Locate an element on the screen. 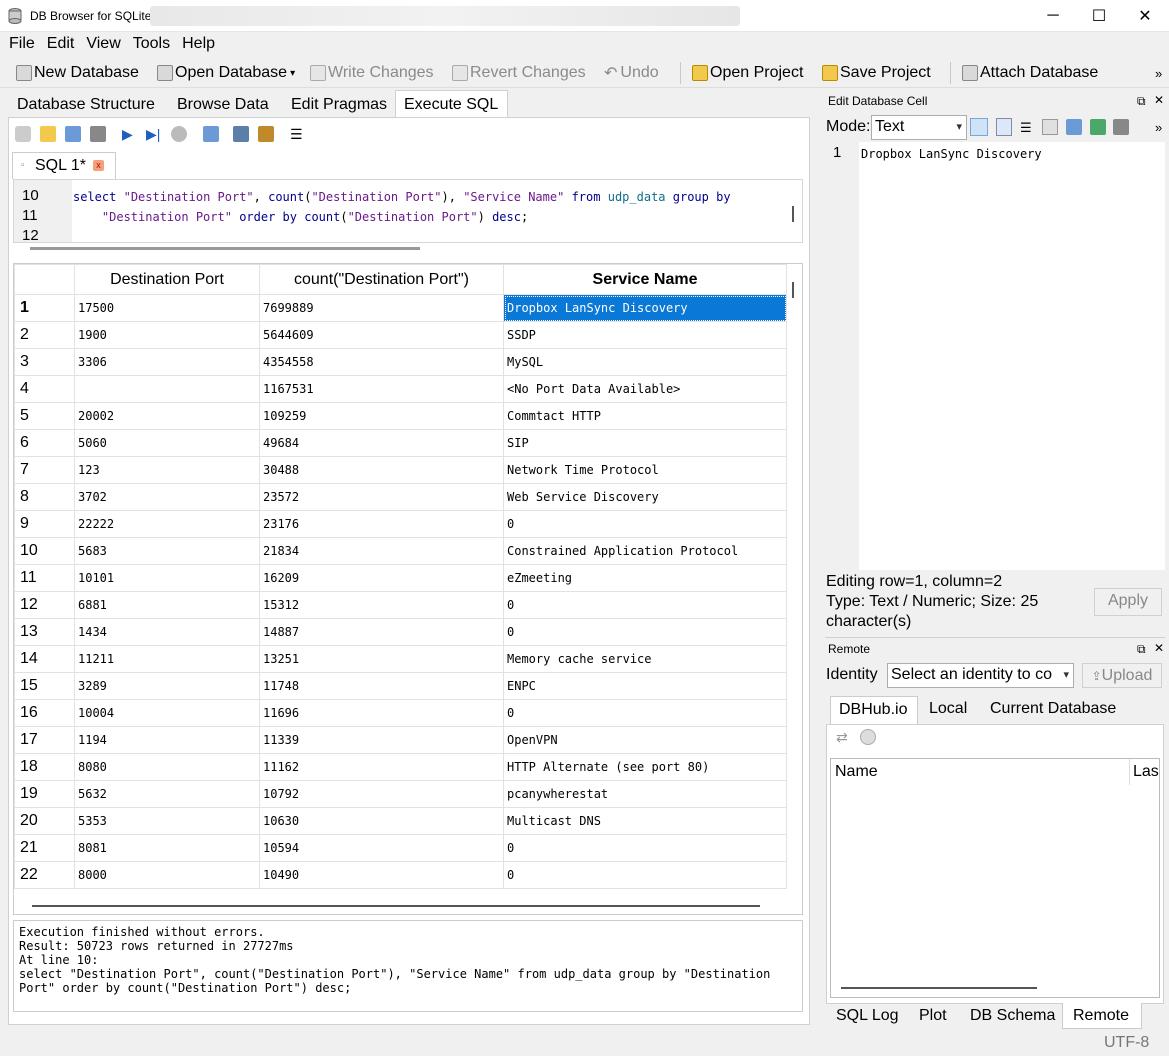 The width and height of the screenshot is (1169, 1056). table-row: 18 8080 11162 HTTP Alternate (see port 80) is located at coordinates (400, 767).